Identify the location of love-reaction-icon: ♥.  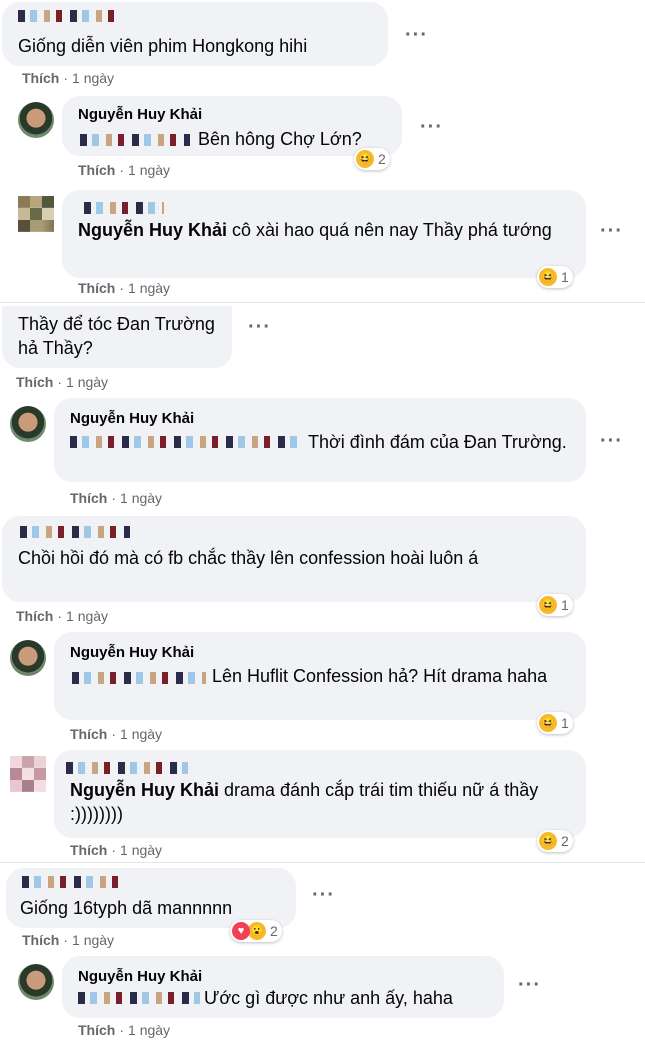
(241, 931).